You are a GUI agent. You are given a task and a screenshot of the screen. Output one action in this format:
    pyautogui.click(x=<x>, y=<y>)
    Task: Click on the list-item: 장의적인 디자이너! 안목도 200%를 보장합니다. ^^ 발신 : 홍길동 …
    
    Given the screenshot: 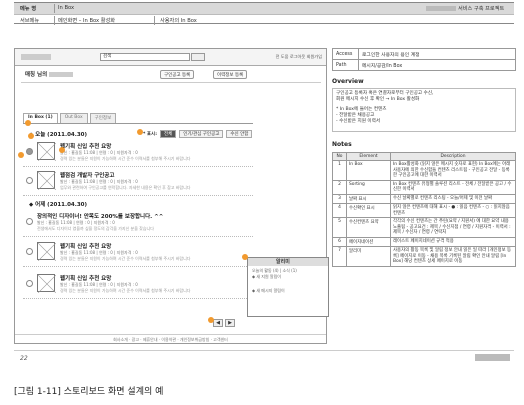 What is the action you would take?
    pyautogui.click(x=138, y=223)
    